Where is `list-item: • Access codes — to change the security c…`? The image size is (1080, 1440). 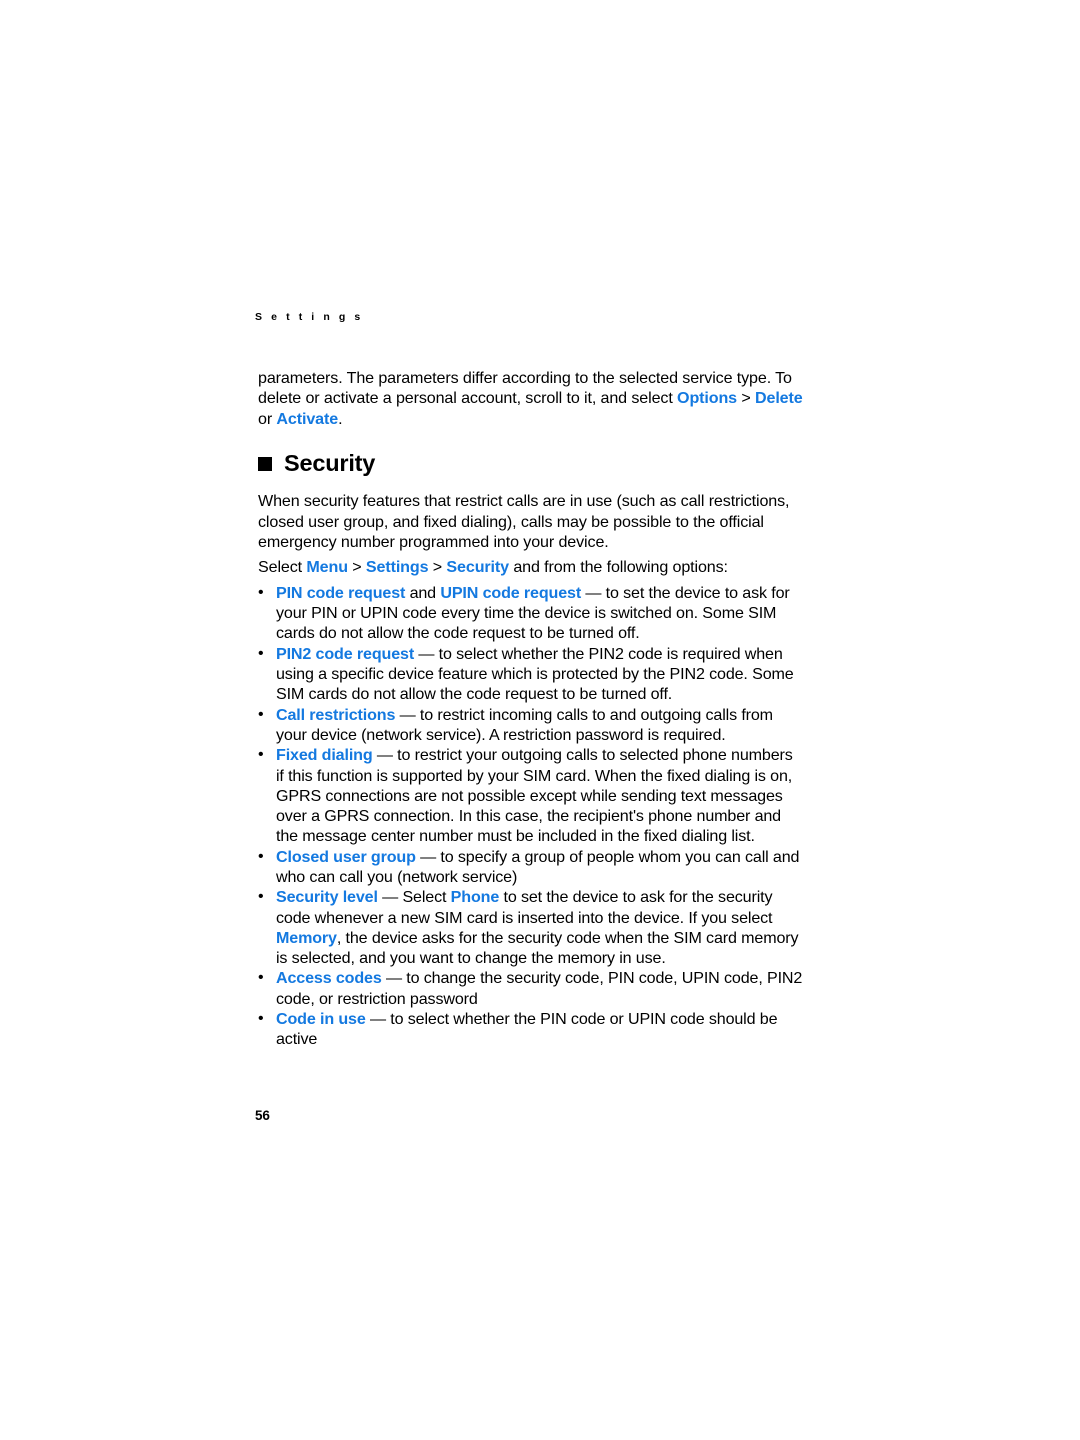 list-item: • Access codes — to change the security c… is located at coordinates (531, 988).